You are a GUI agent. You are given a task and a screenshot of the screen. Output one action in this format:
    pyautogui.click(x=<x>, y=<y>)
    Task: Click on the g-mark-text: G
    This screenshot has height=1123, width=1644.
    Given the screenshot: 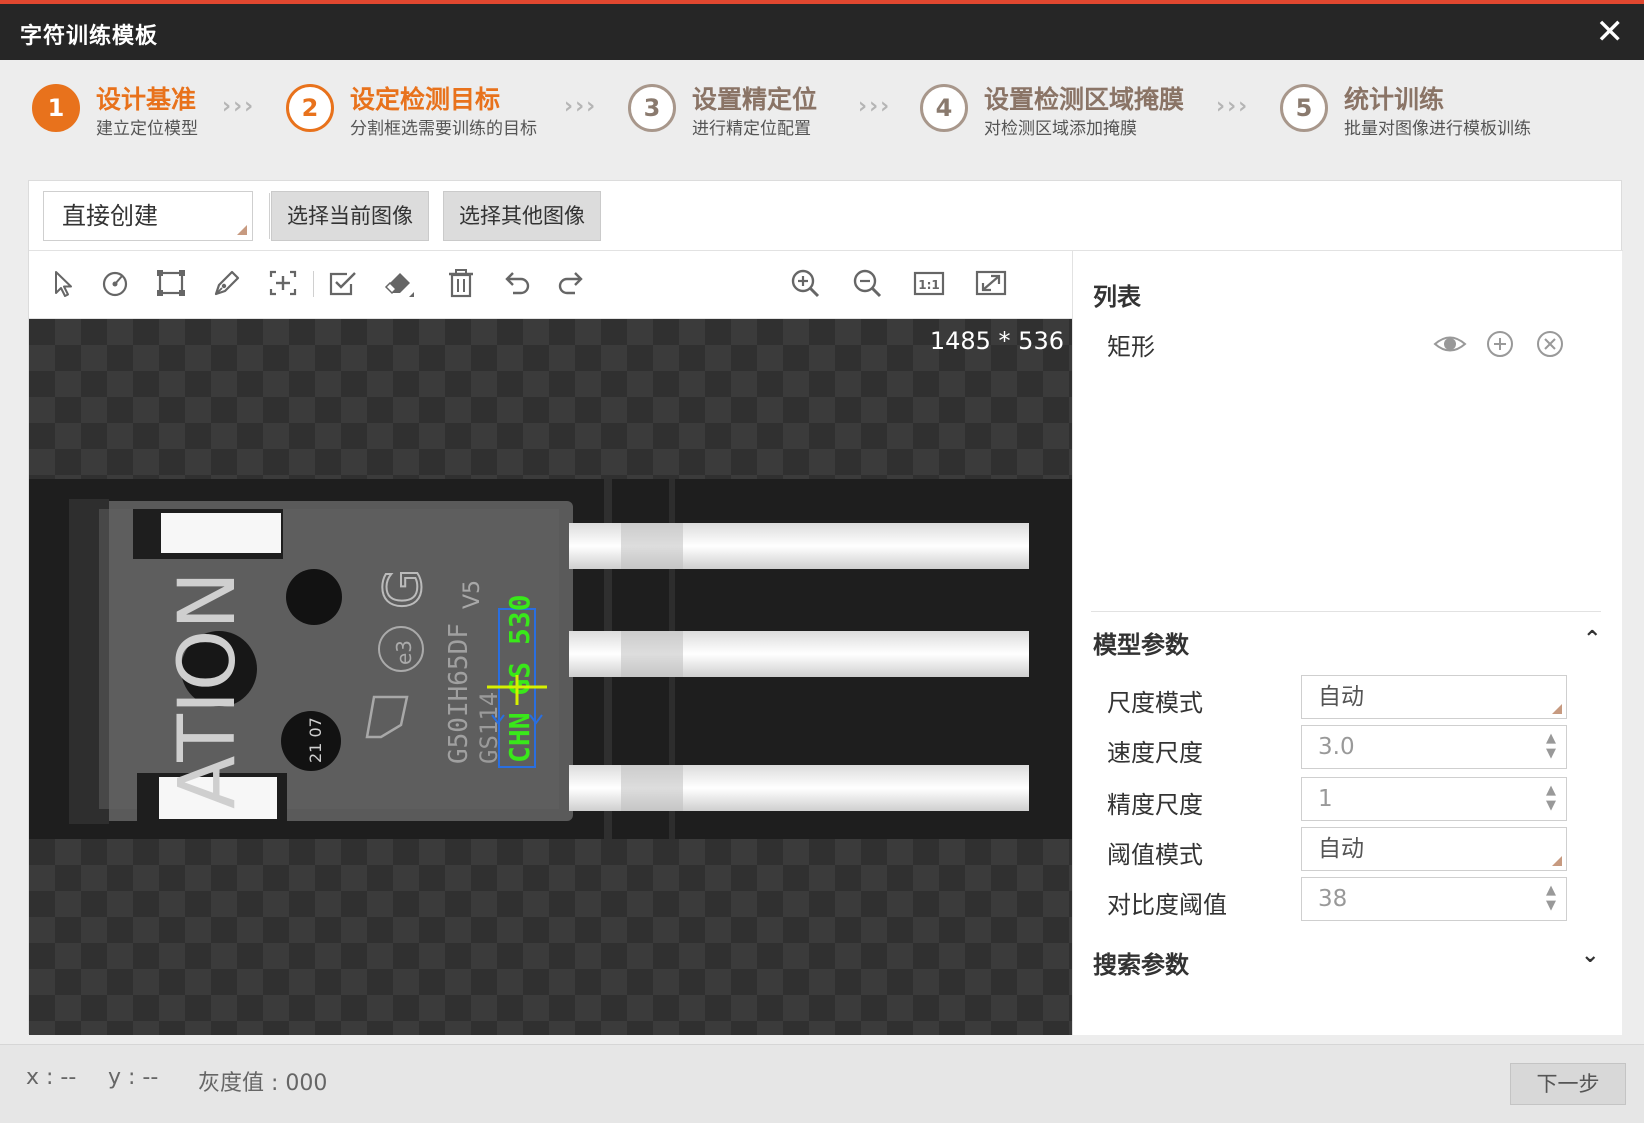 What is the action you would take?
    pyautogui.click(x=404, y=589)
    